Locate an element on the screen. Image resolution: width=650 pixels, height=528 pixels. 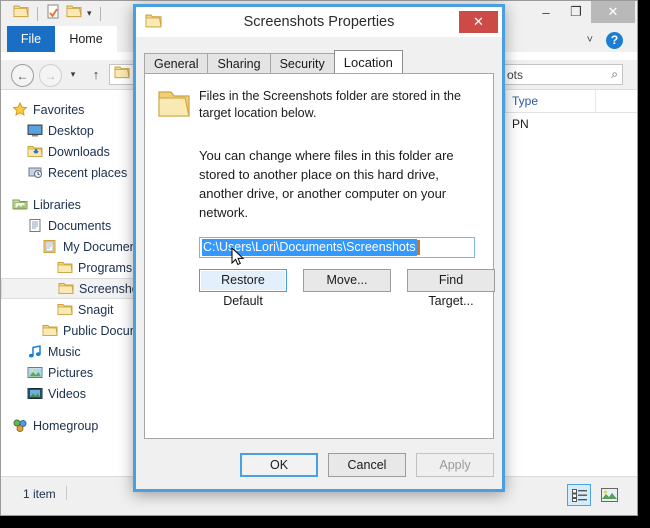
breadcrumb-folder-icon is located at coordinates (122, 74).